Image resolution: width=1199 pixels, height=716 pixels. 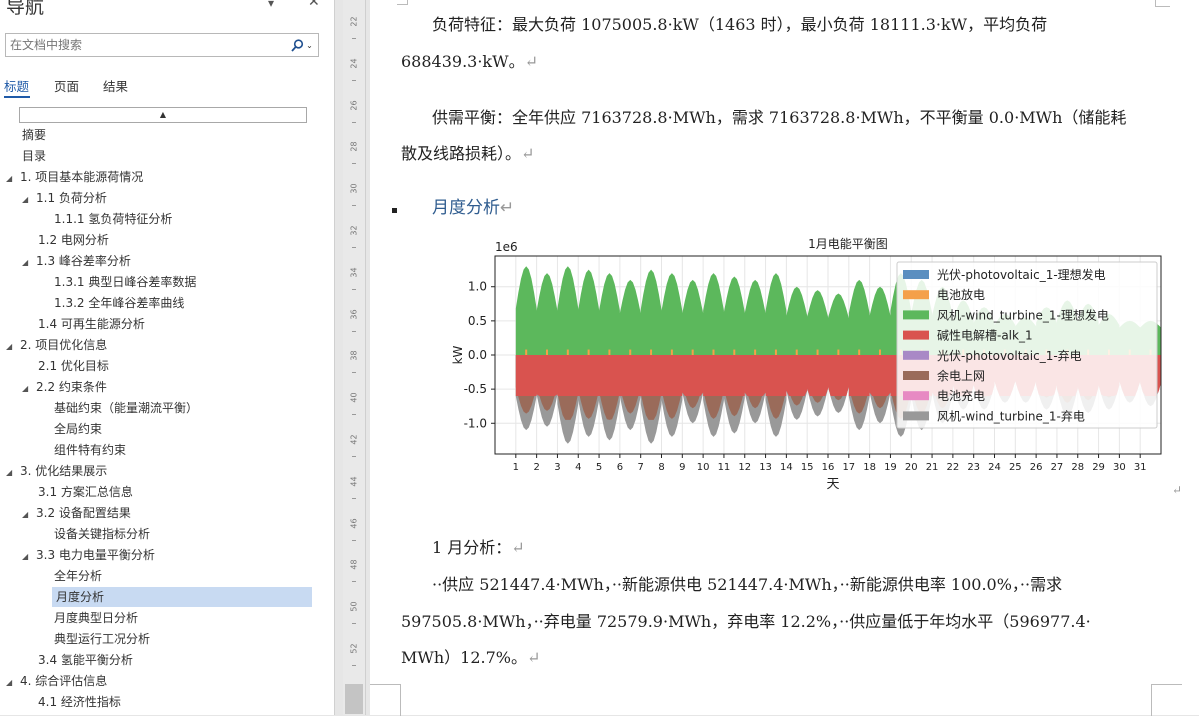 What do you see at coordinates (994, 467) in the screenshot?
I see `x-tick-label: 24` at bounding box center [994, 467].